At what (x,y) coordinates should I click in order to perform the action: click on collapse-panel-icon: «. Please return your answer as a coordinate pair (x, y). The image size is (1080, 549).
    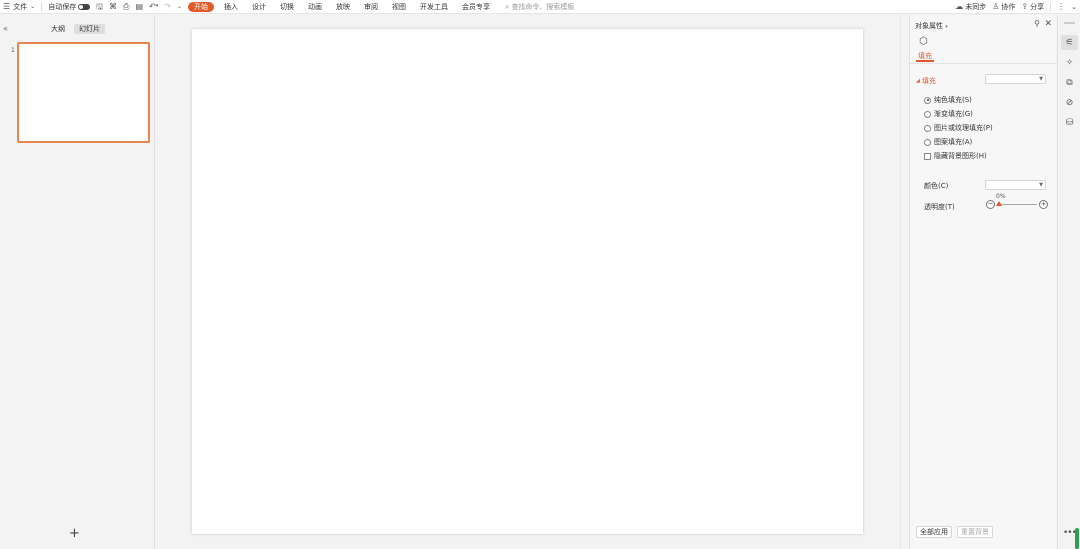
    Looking at the image, I should click on (5, 28).